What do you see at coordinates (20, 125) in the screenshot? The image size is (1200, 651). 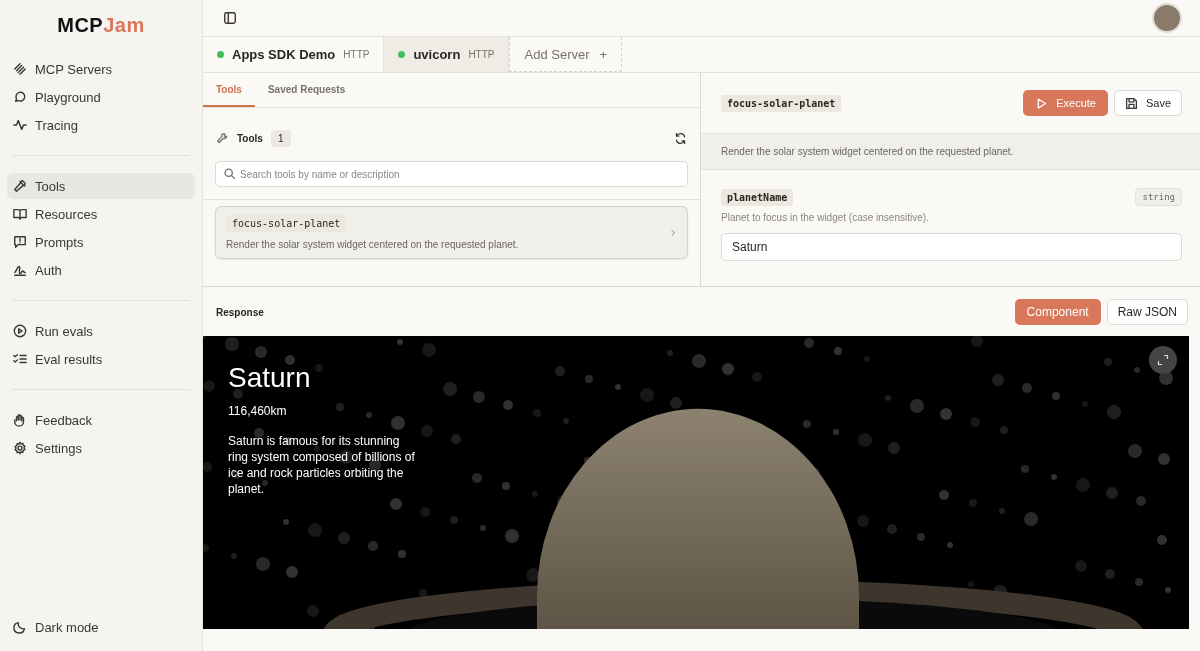 I see `pulse-icon` at bounding box center [20, 125].